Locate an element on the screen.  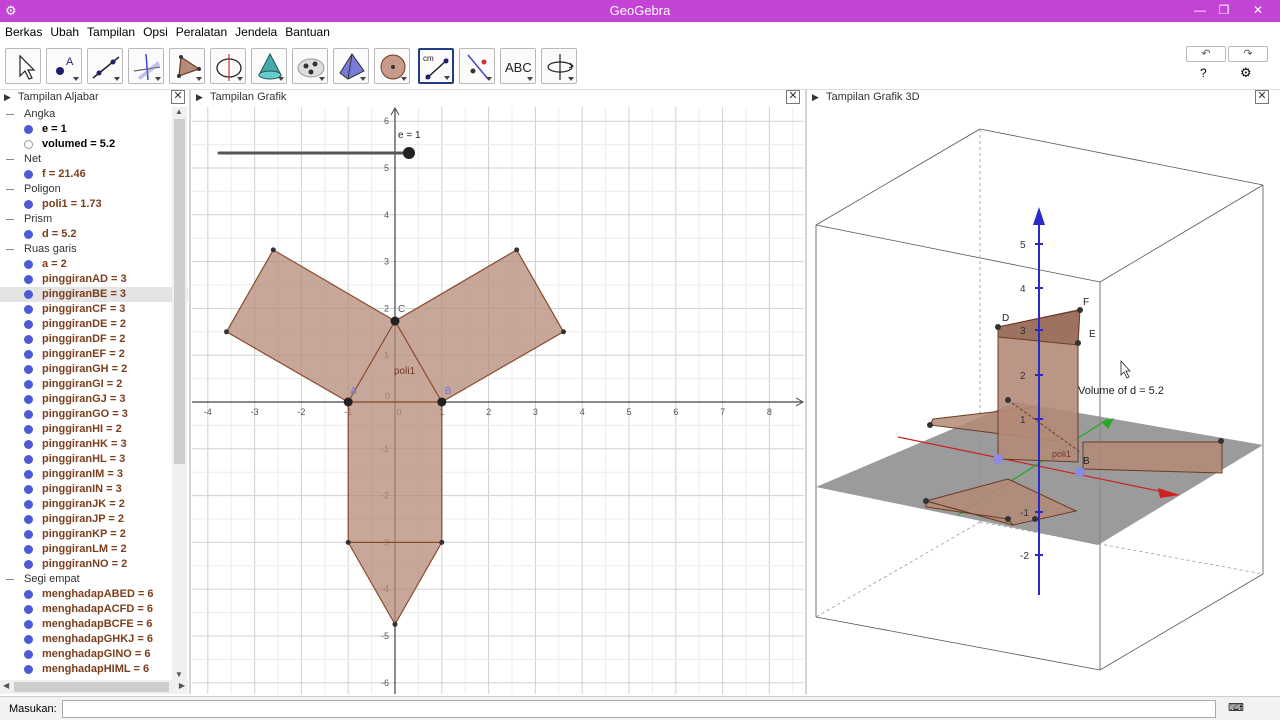
sphere-tool-button is located at coordinates (392, 66).